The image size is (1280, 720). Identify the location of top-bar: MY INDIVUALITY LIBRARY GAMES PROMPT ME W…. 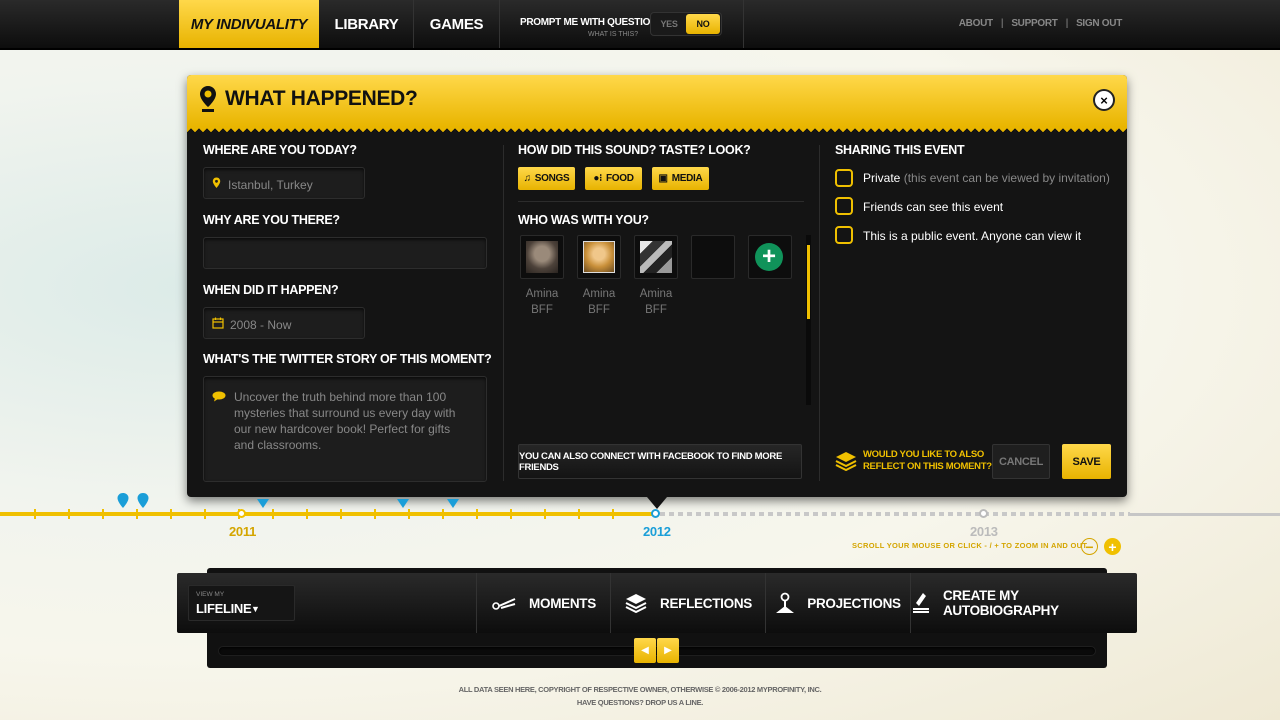
(640, 25).